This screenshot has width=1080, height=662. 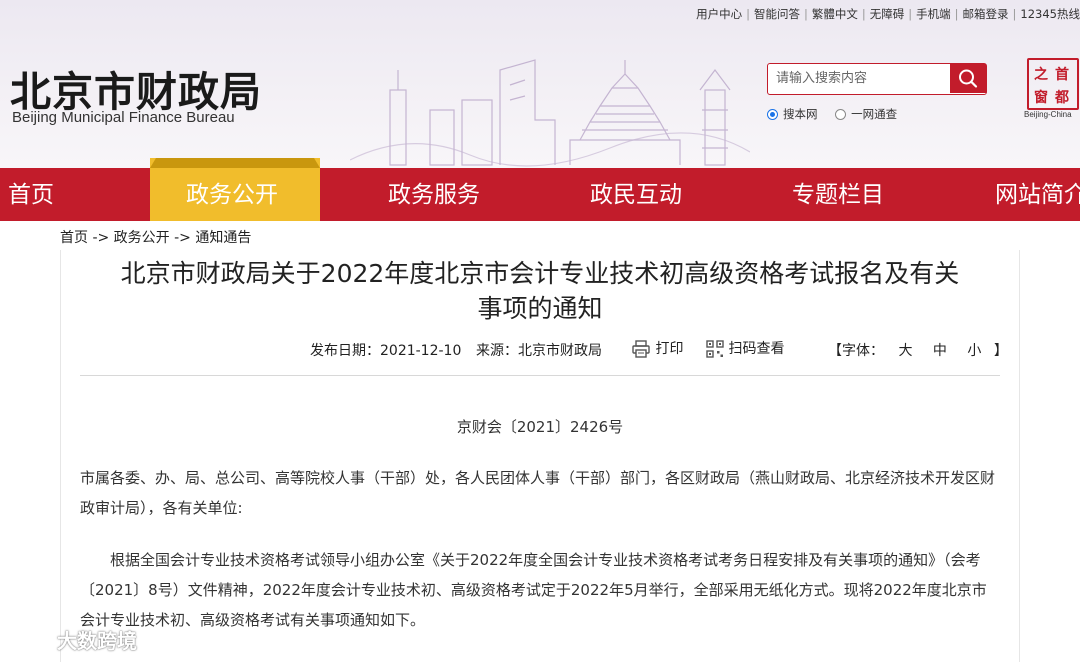 I want to click on scan-qr-button: 扫码查看, so click(x=745, y=348).